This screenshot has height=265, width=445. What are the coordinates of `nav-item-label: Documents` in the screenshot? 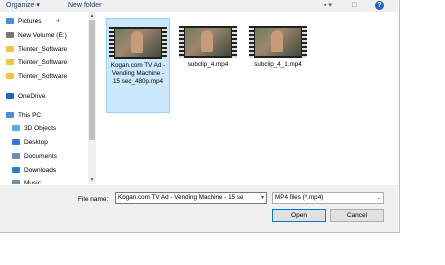 It's located at (40, 156).